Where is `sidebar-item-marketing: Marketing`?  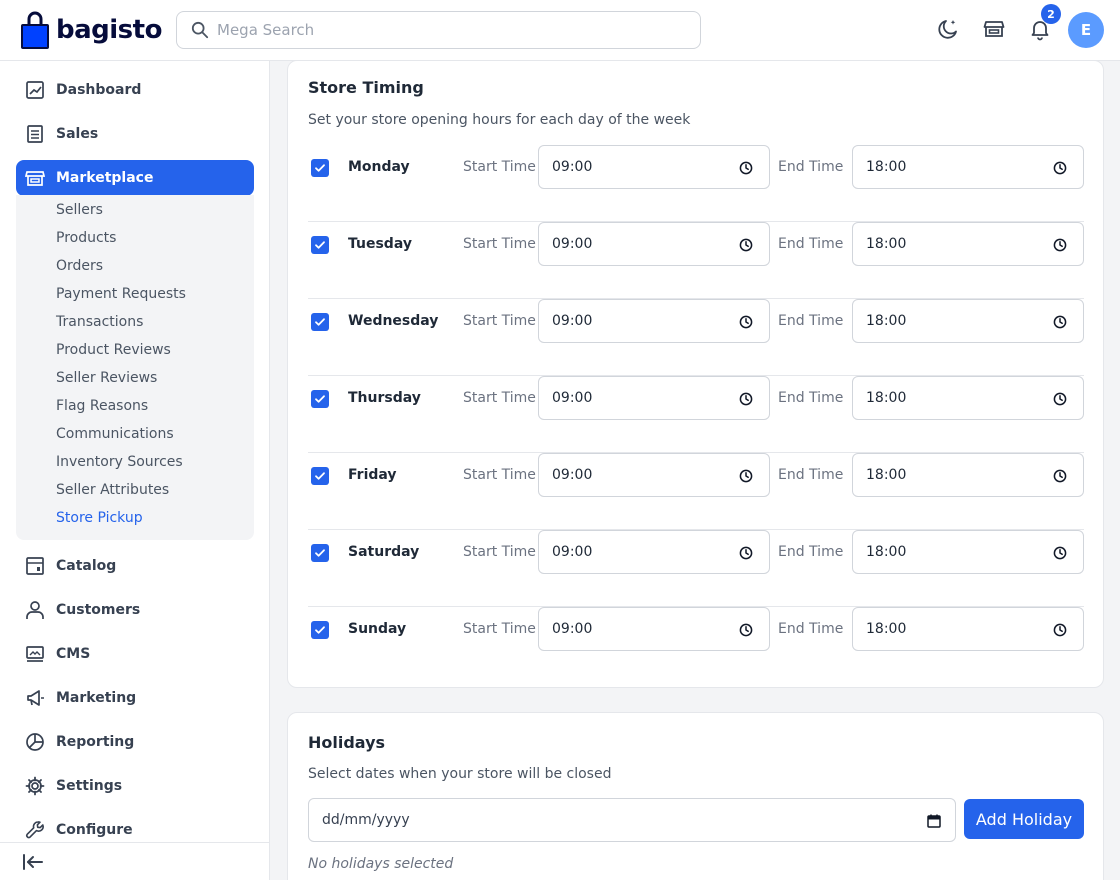
sidebar-item-marketing: Marketing is located at coordinates (135, 698).